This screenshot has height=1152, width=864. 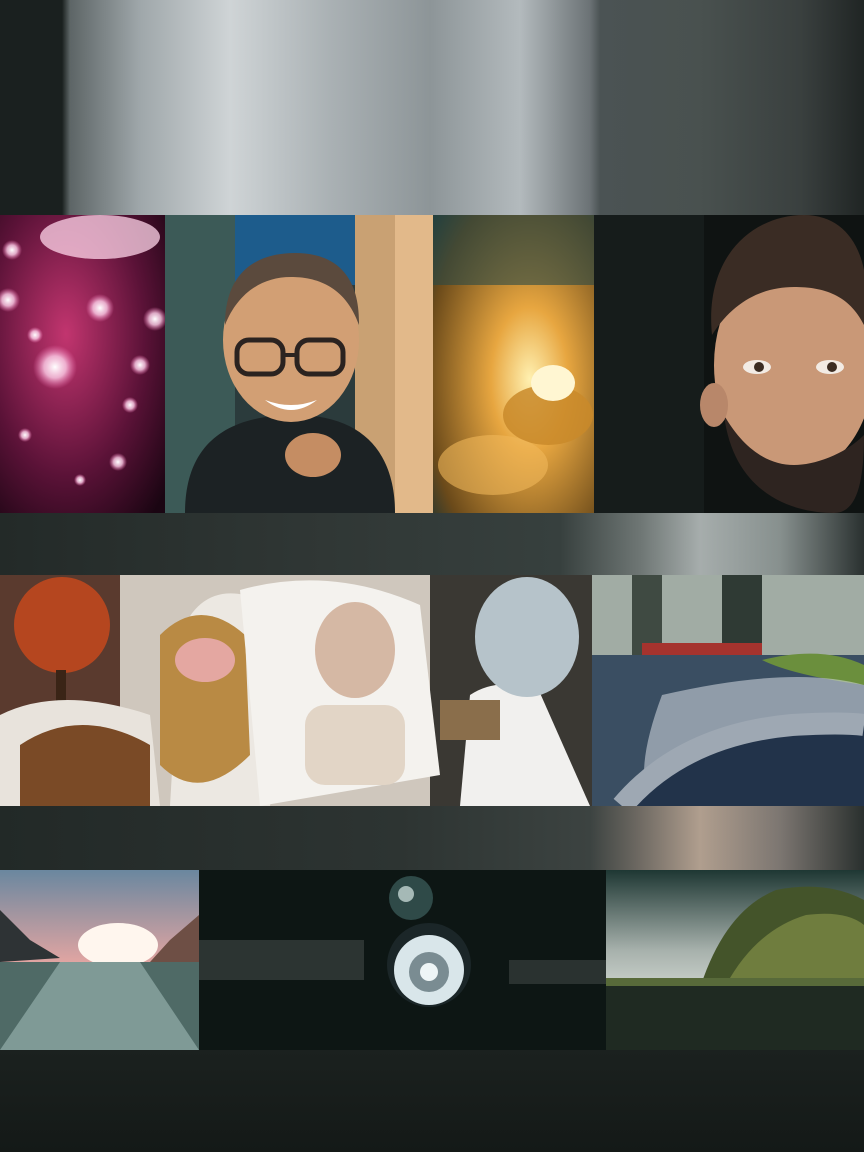 What do you see at coordinates (82, 364) in the screenshot?
I see `pink-bokeh-photo` at bounding box center [82, 364].